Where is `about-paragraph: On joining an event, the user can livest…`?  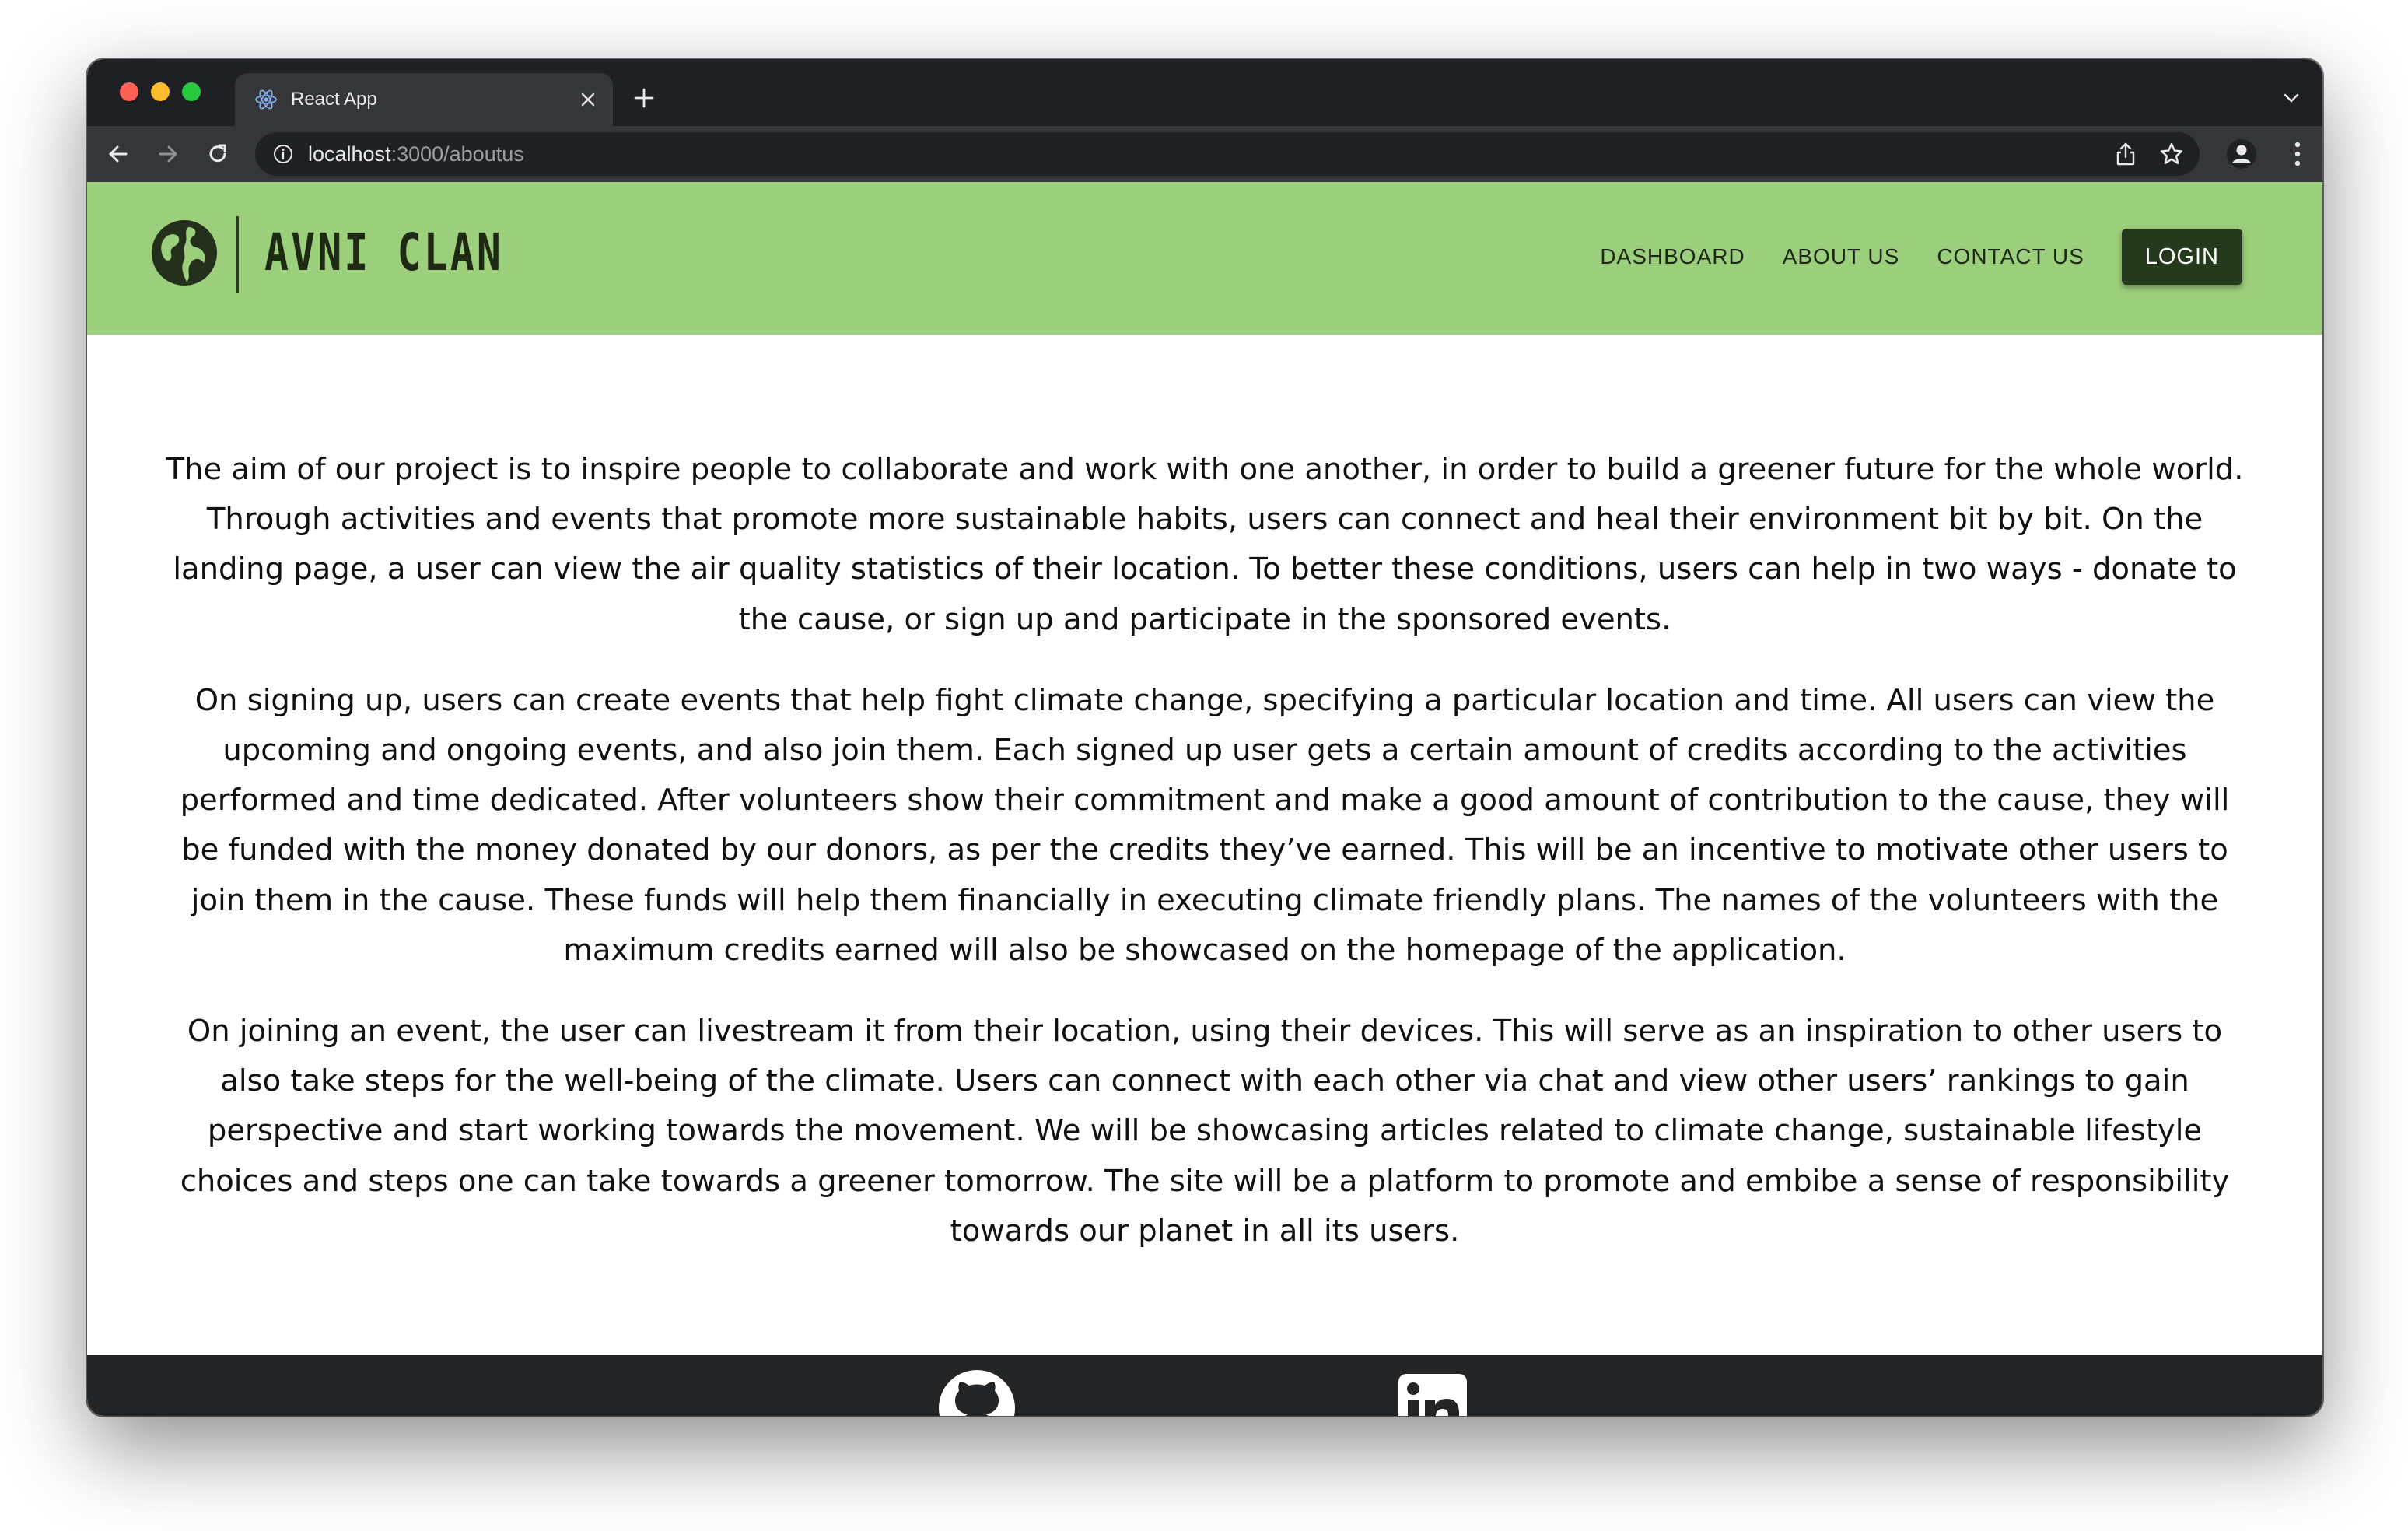
about-paragraph: On joining an event, the user can livest… is located at coordinates (1205, 1131).